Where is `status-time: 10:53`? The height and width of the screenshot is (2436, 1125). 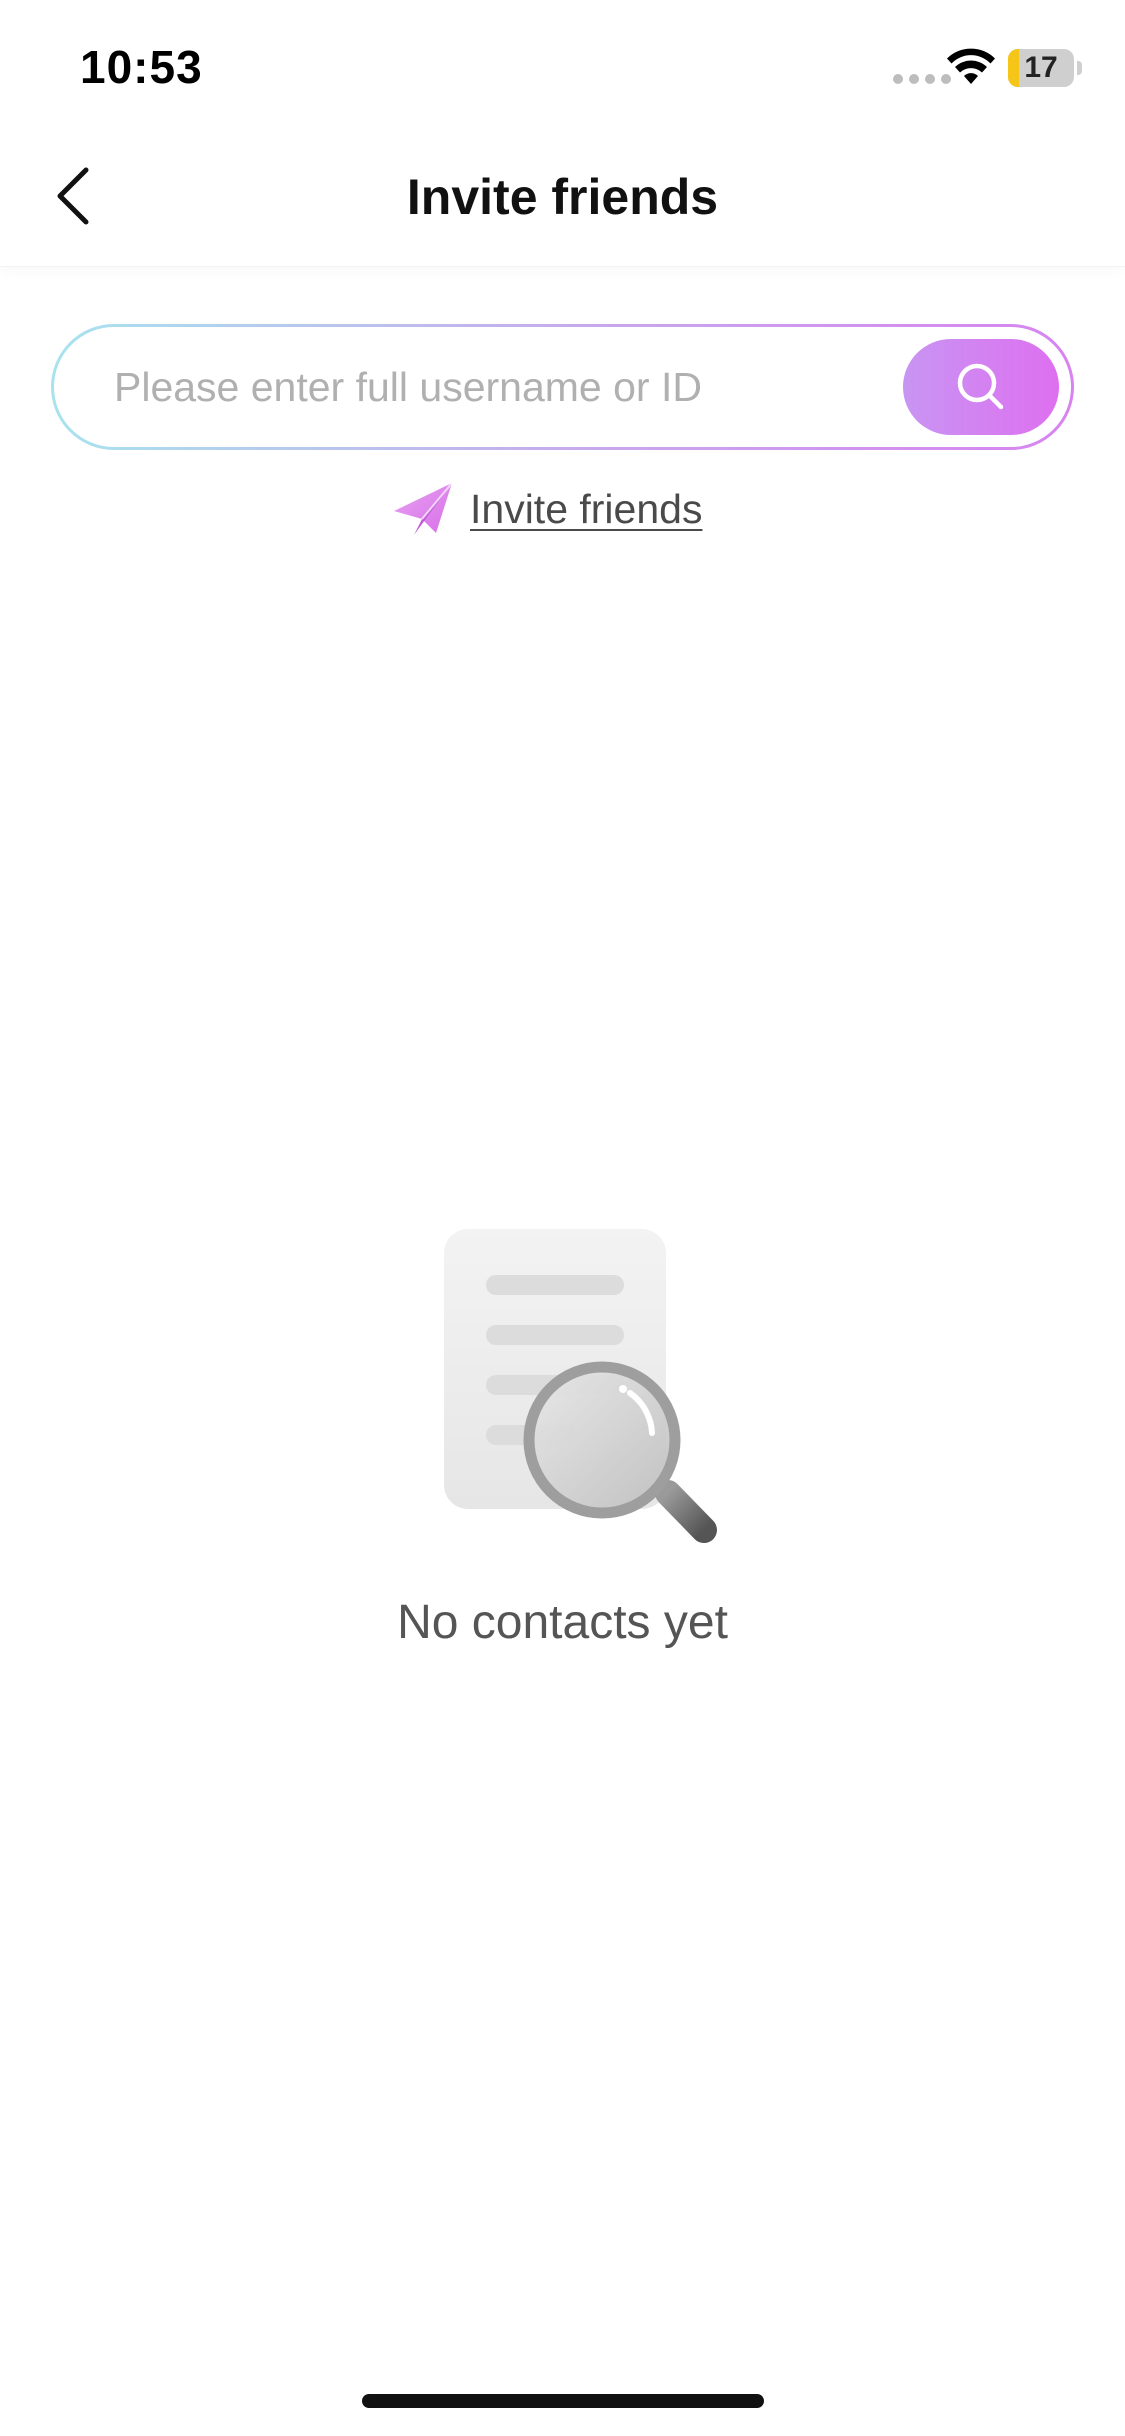
status-time: 10:53 is located at coordinates (141, 67).